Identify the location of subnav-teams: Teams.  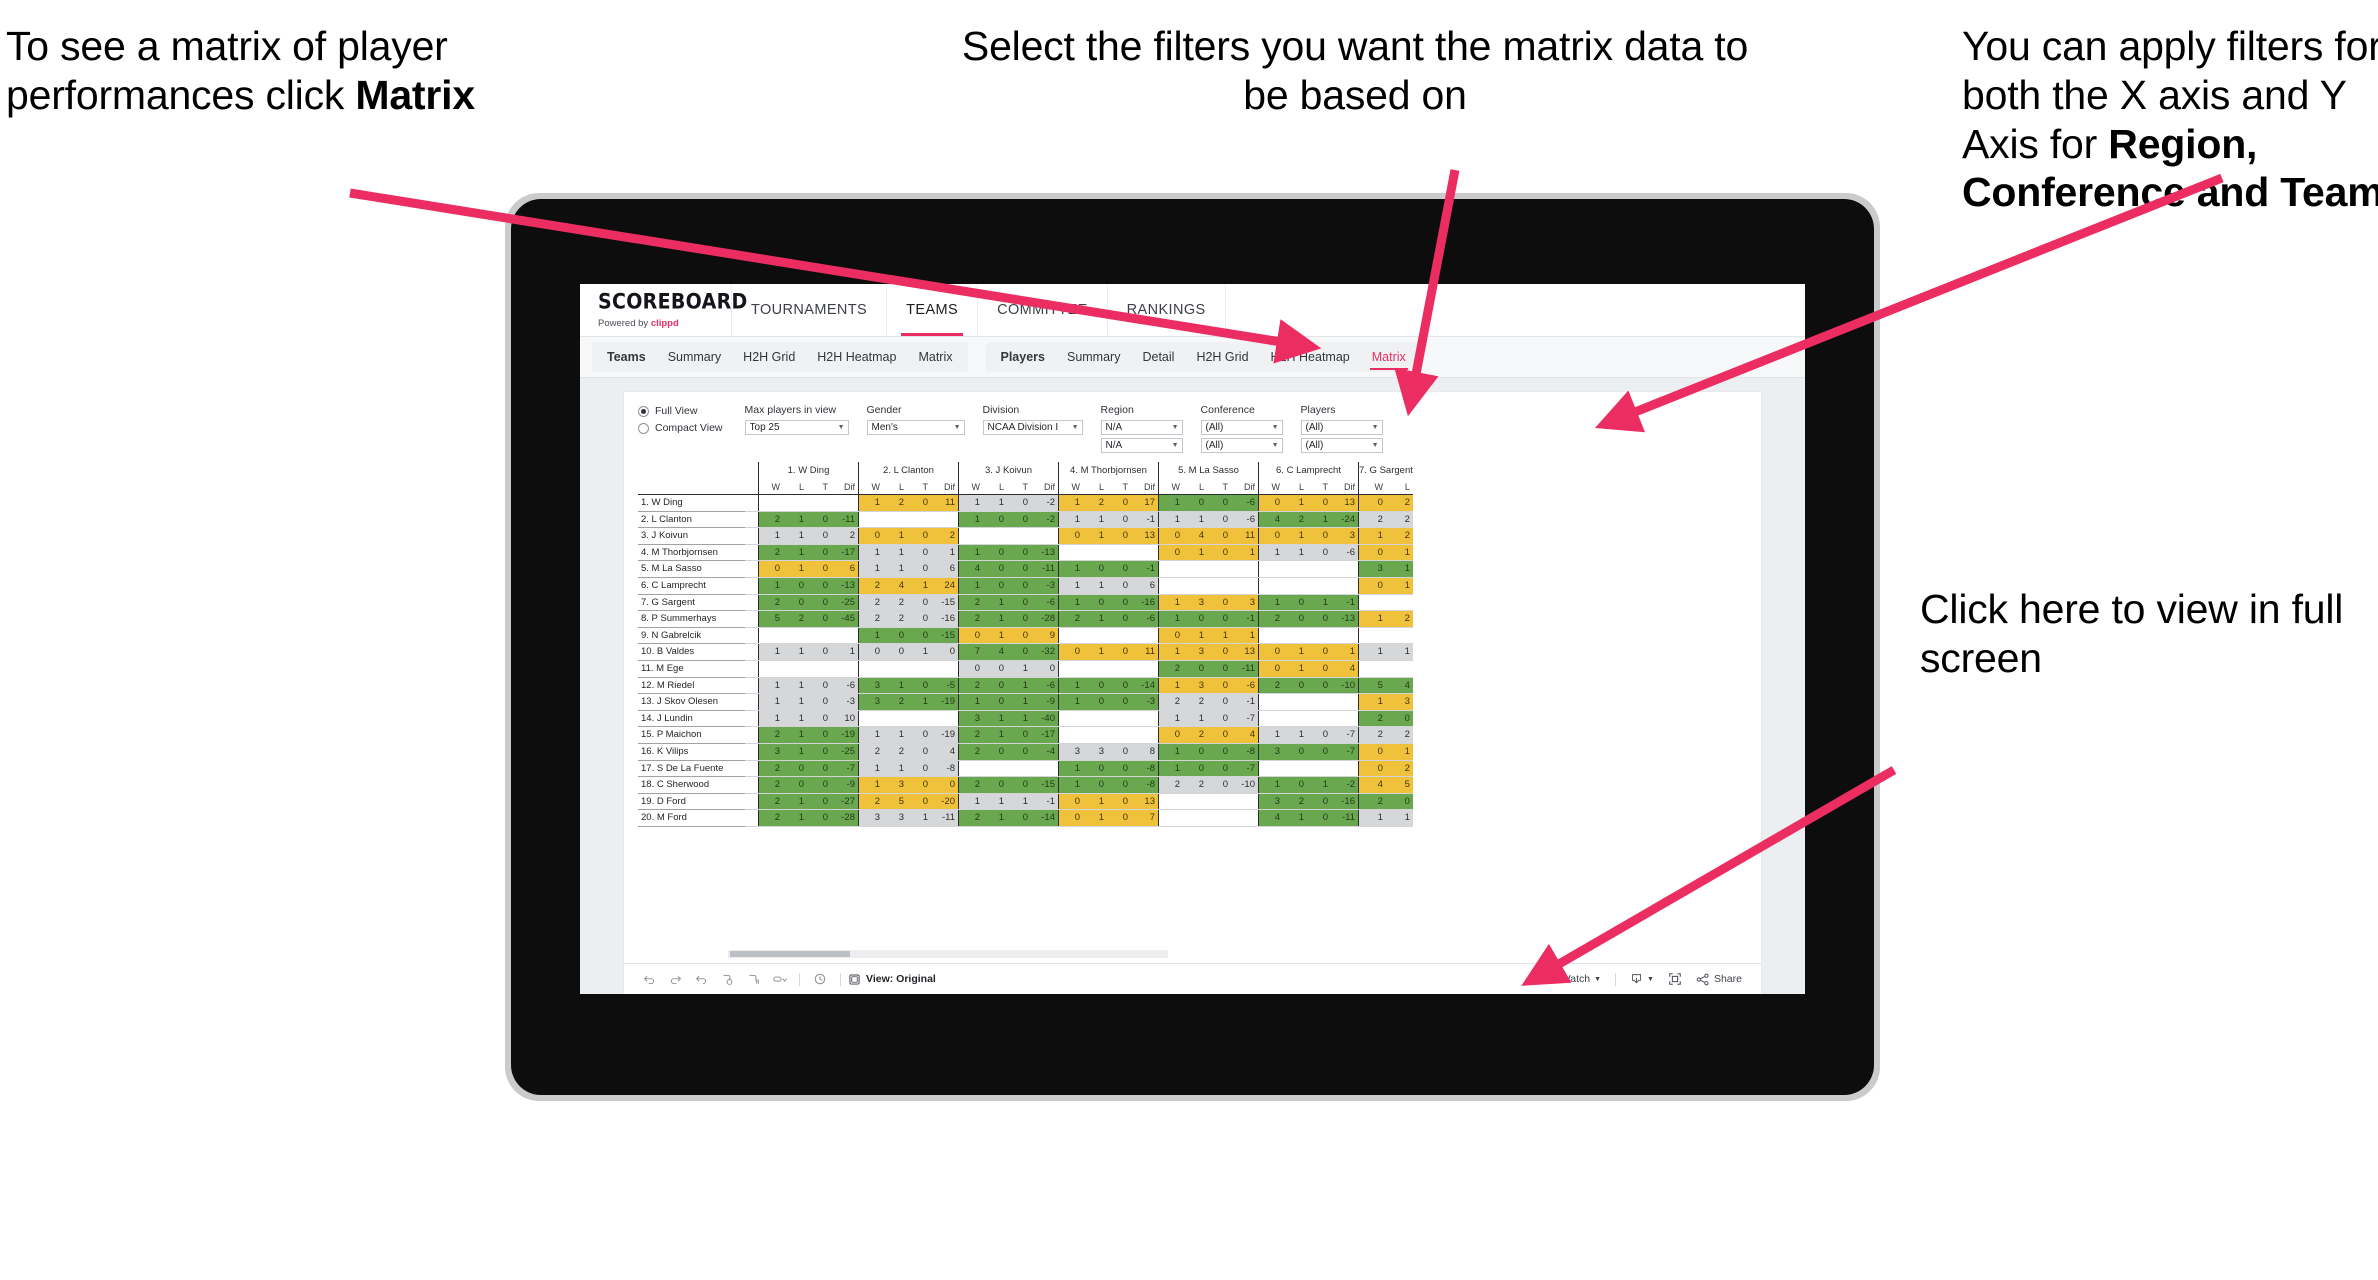
(626, 357).